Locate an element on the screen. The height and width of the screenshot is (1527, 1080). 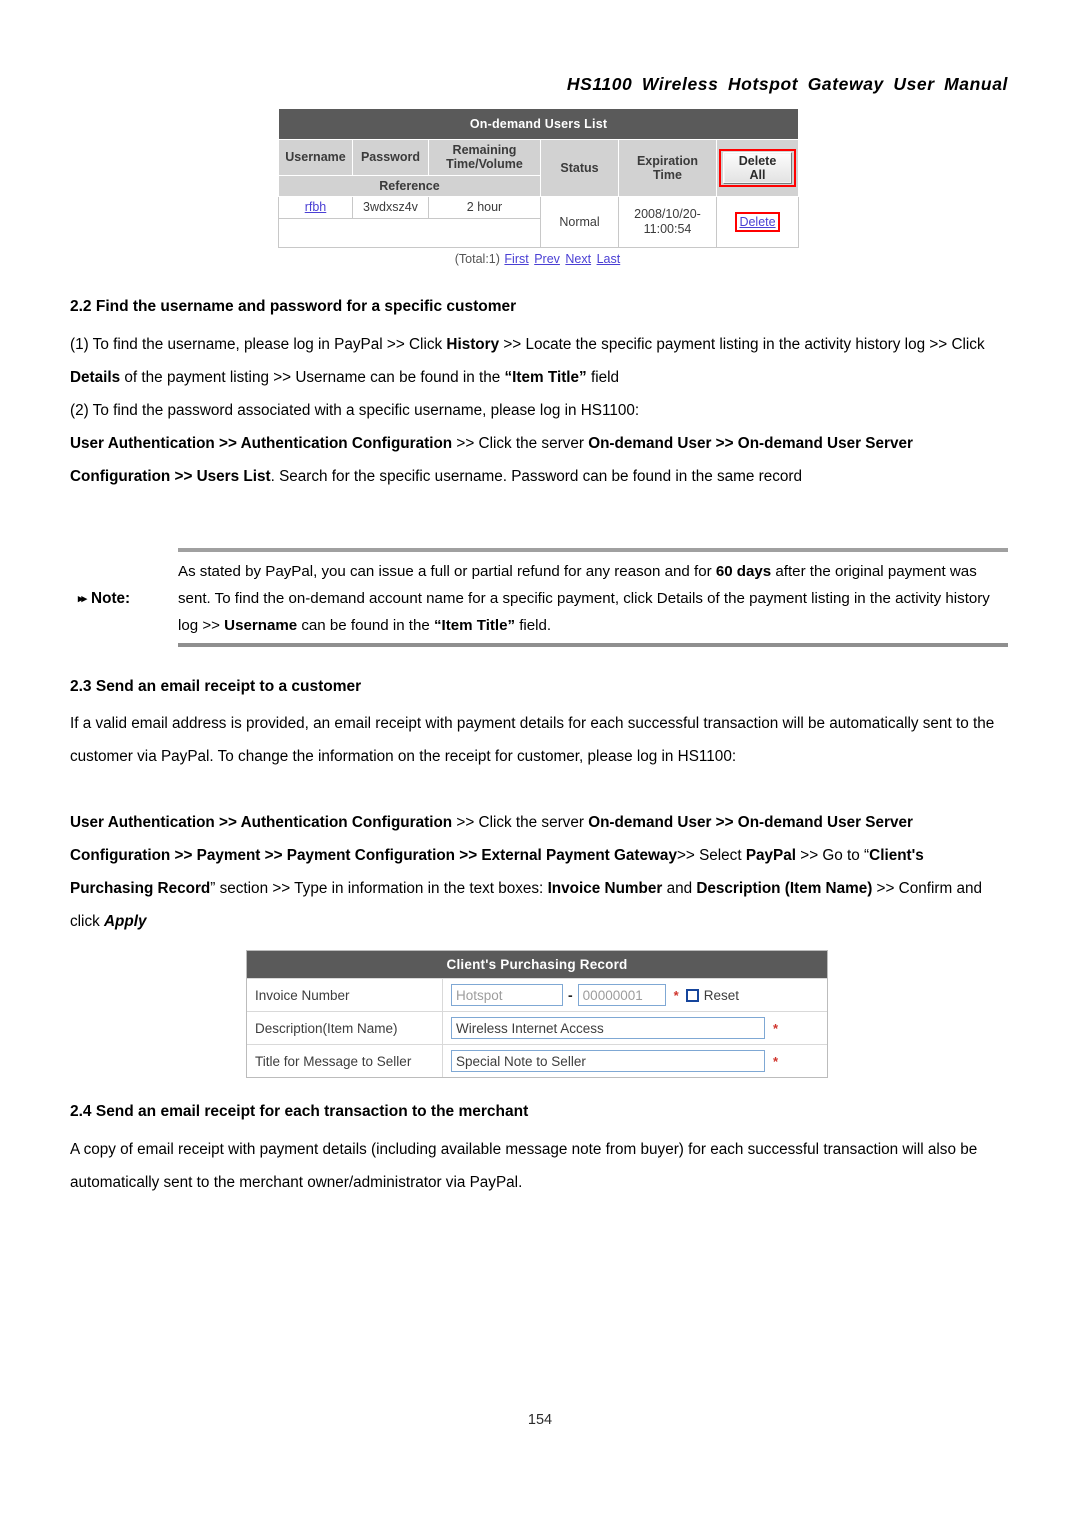
column-header-username: Username is located at coordinates (315, 157).